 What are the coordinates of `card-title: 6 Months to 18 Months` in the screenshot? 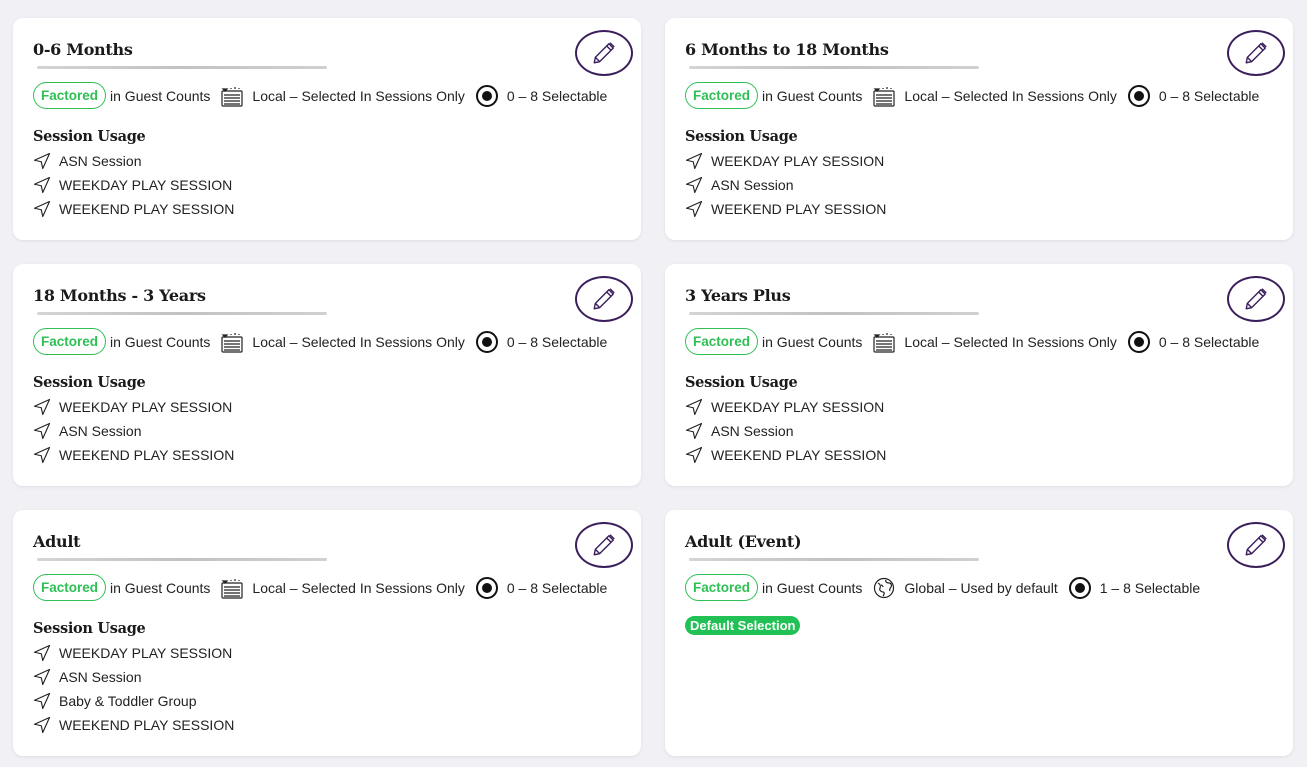 It's located at (787, 49).